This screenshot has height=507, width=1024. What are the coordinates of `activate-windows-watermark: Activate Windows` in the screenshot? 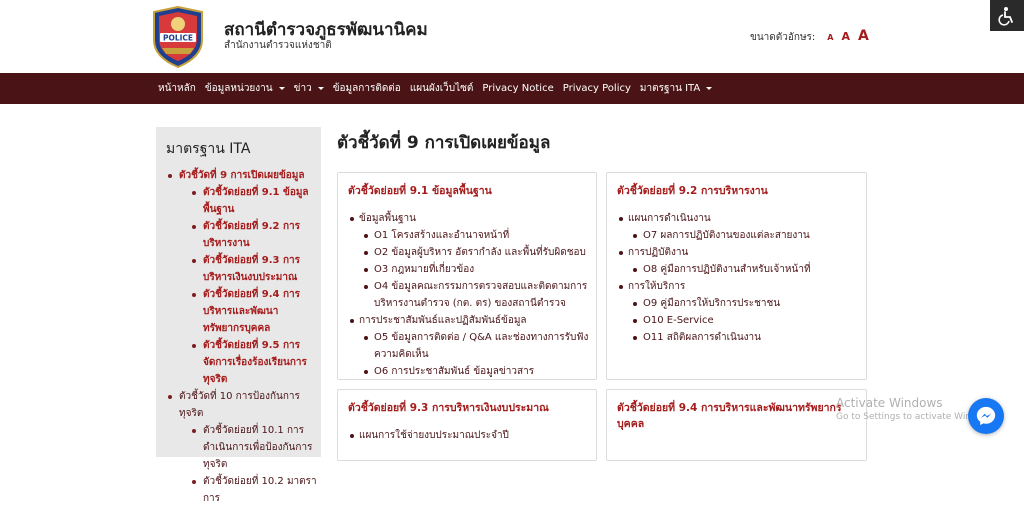 It's located at (889, 403).